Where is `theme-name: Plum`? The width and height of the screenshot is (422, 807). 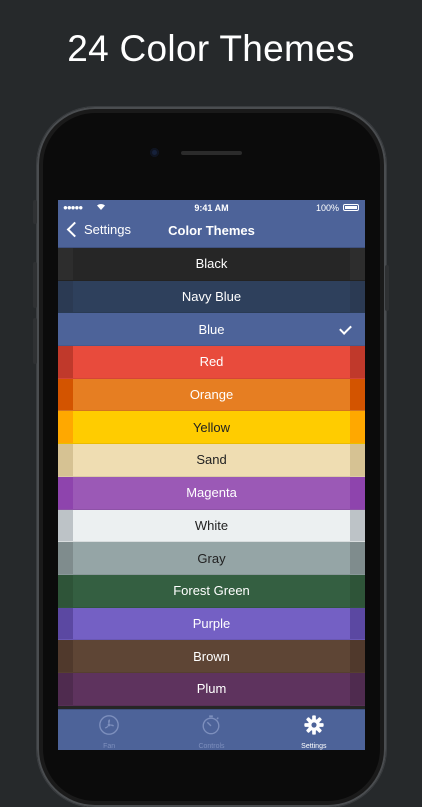 theme-name: Plum is located at coordinates (211, 689).